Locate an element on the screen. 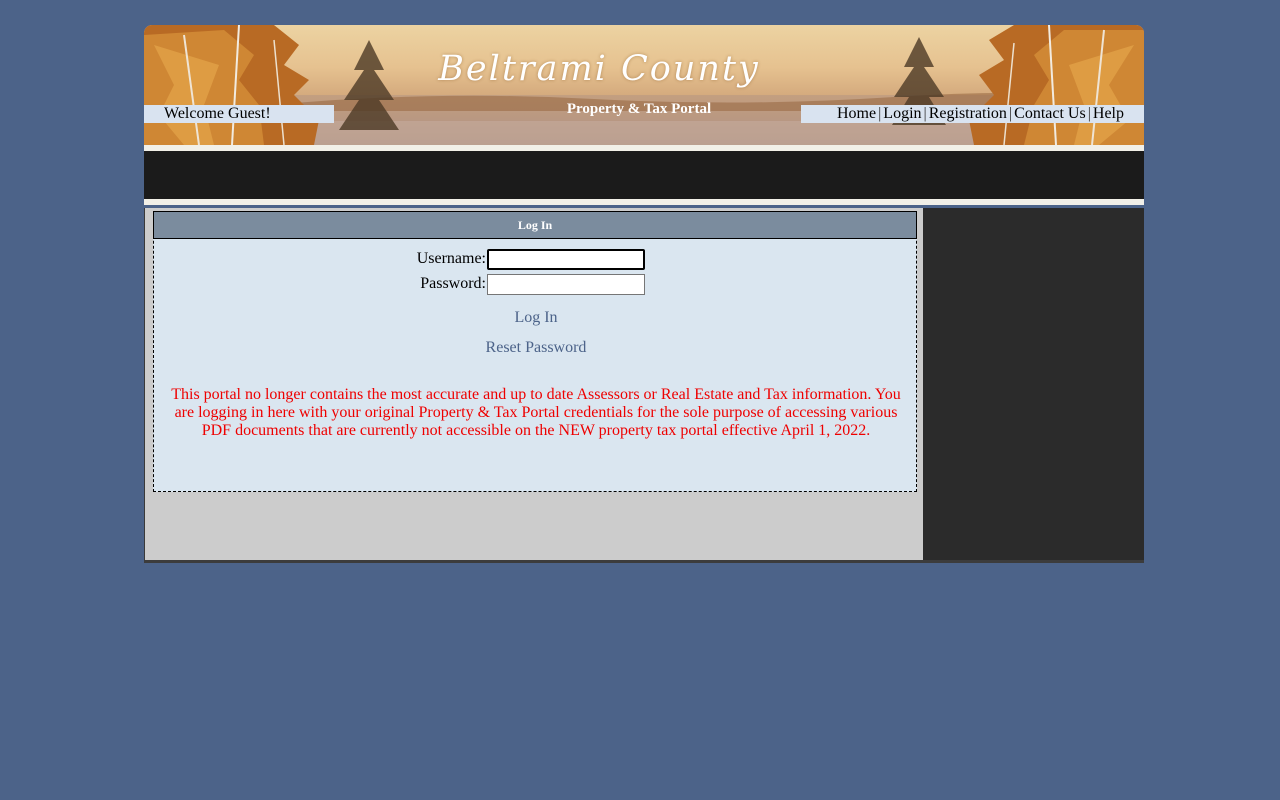 The image size is (1280, 800). password-row: Password: is located at coordinates (536, 284).